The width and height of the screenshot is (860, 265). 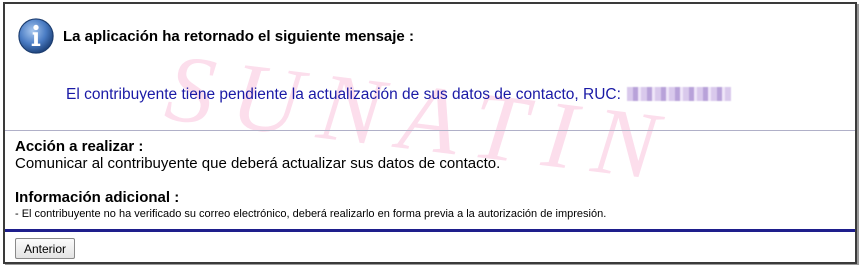 What do you see at coordinates (430, 130) in the screenshot?
I see `divider` at bounding box center [430, 130].